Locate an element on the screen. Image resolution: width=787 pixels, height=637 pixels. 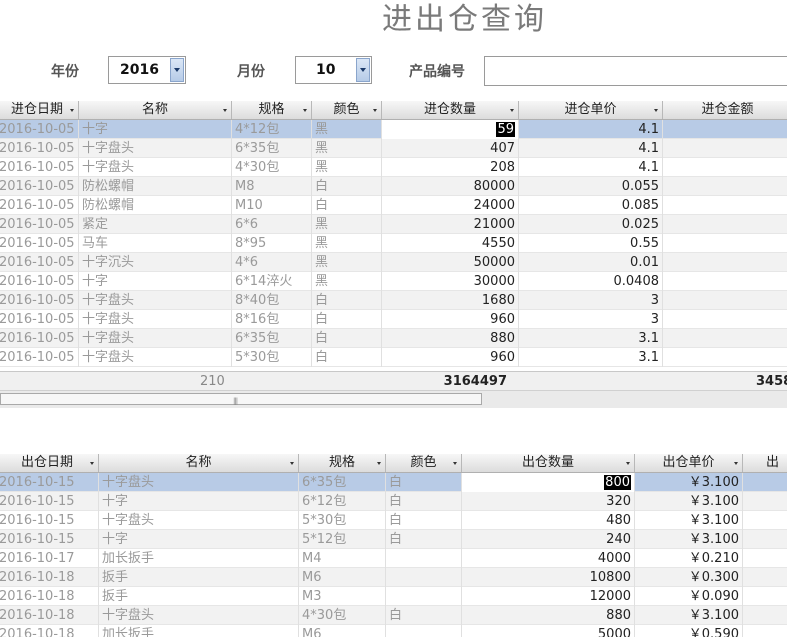
table-row: 2016-10-05 防松螺帽 M10 白 24000 0.085 is located at coordinates (393, 205).